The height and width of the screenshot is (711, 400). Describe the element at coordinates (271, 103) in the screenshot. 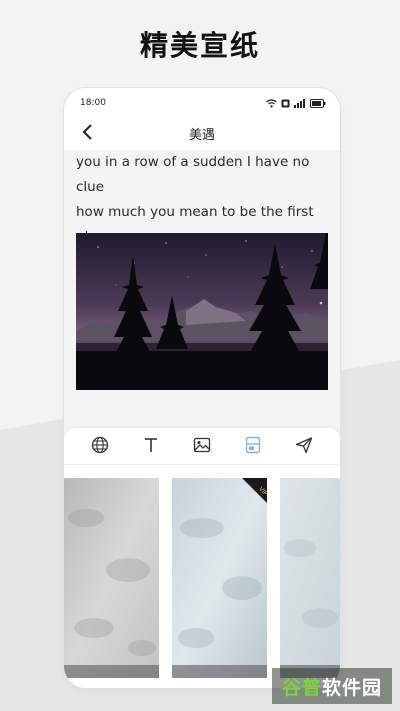

I see `wifi-icon` at that location.